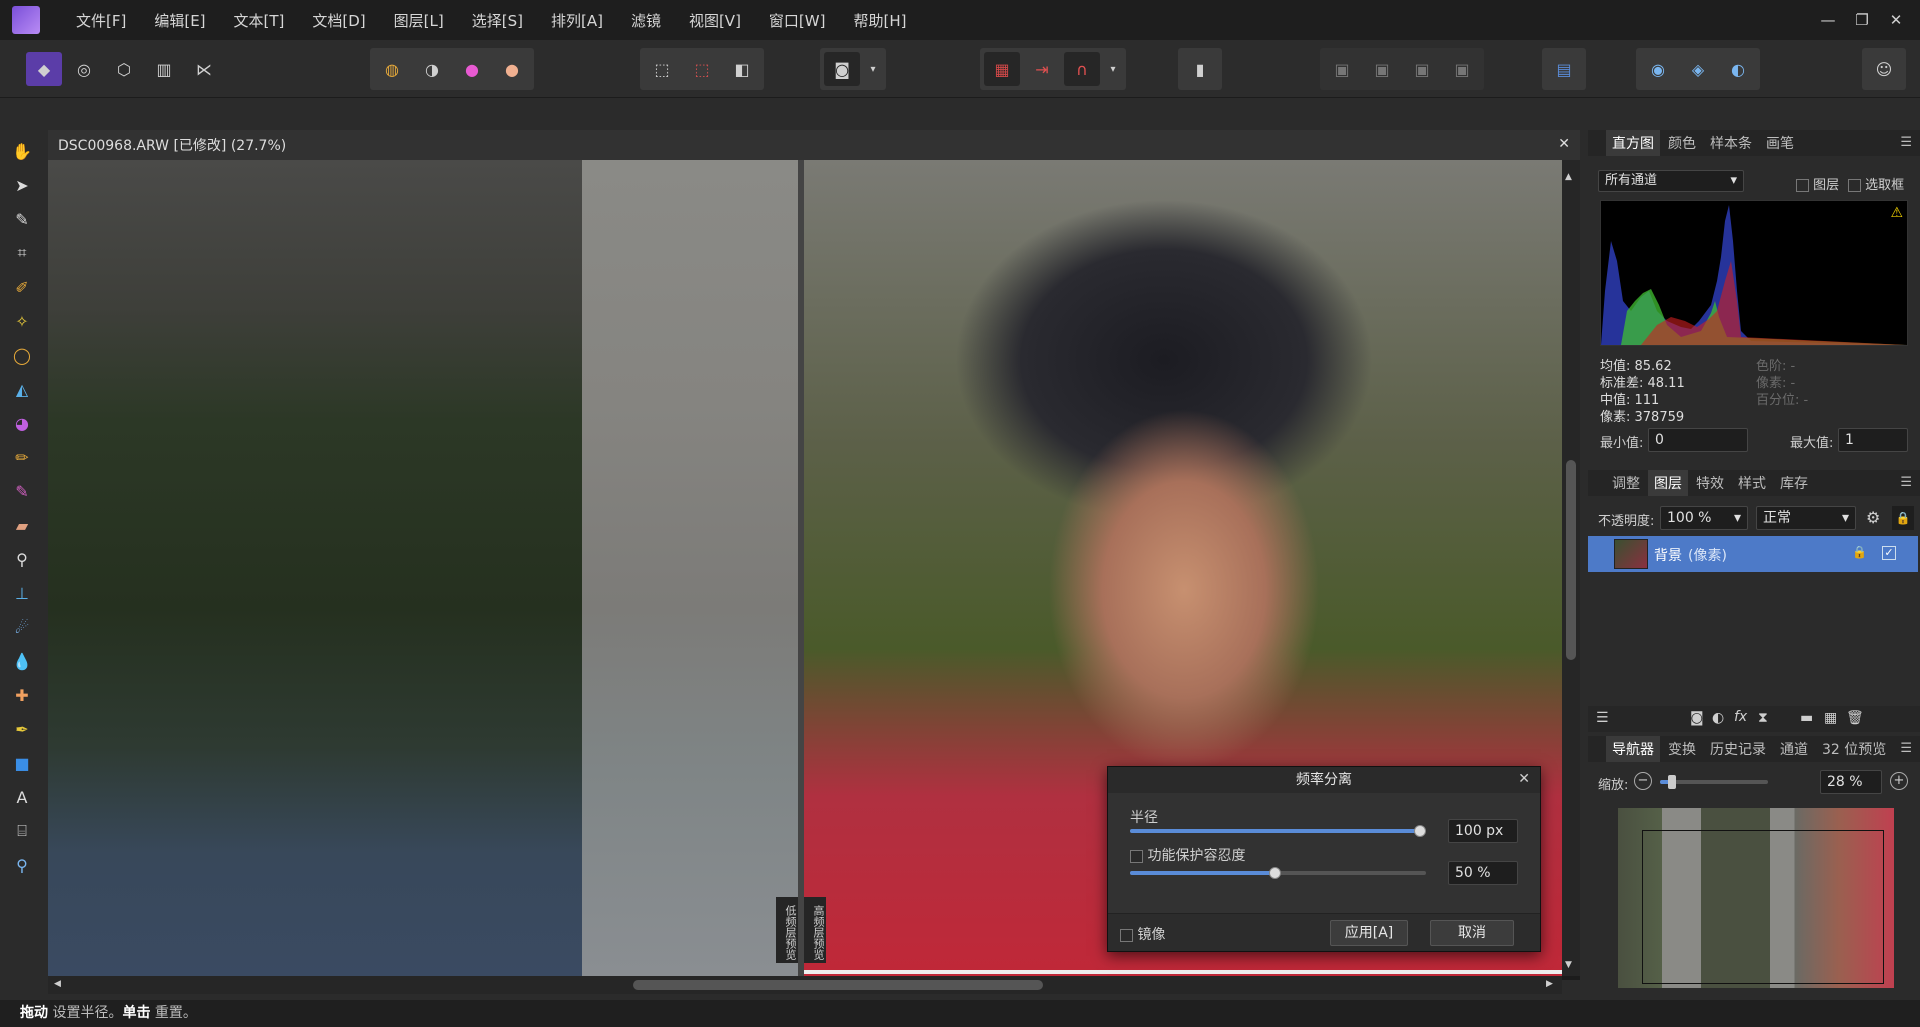  What do you see at coordinates (1830, 718) in the screenshot?
I see `pixel-layer-icon: ▦` at bounding box center [1830, 718].